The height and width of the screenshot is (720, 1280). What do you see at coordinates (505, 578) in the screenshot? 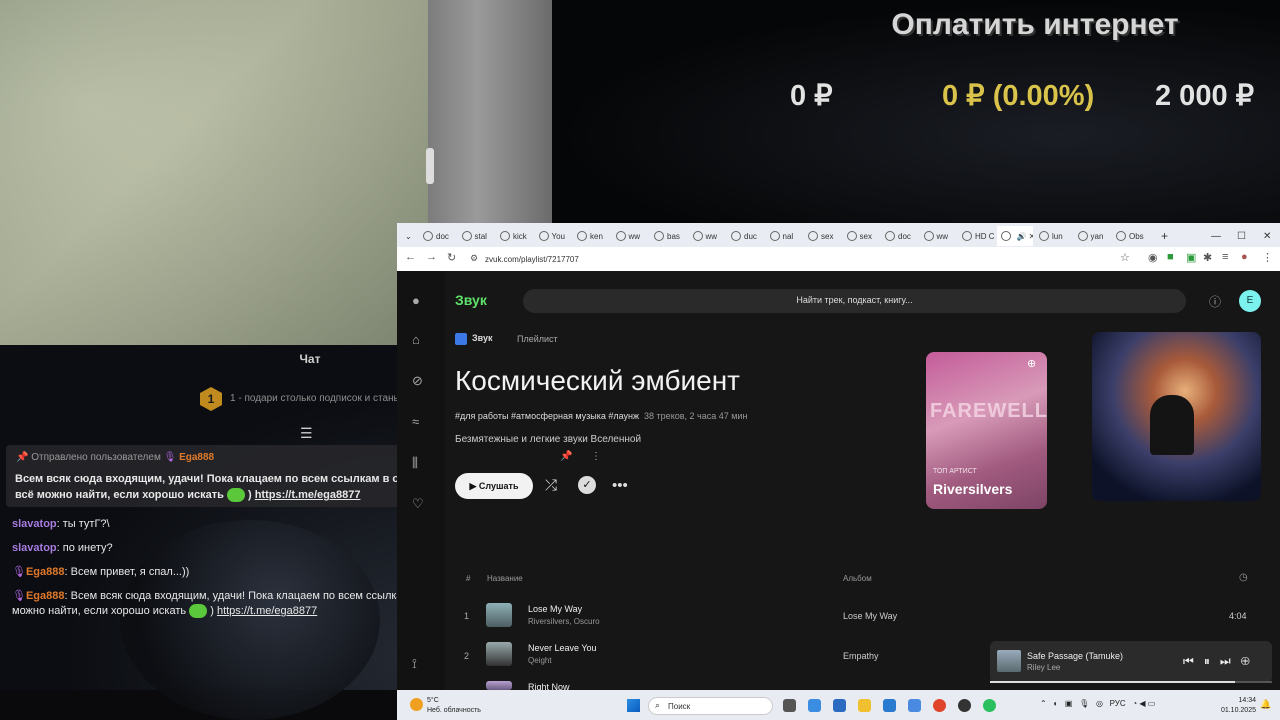
I see `column-name: Название` at bounding box center [505, 578].